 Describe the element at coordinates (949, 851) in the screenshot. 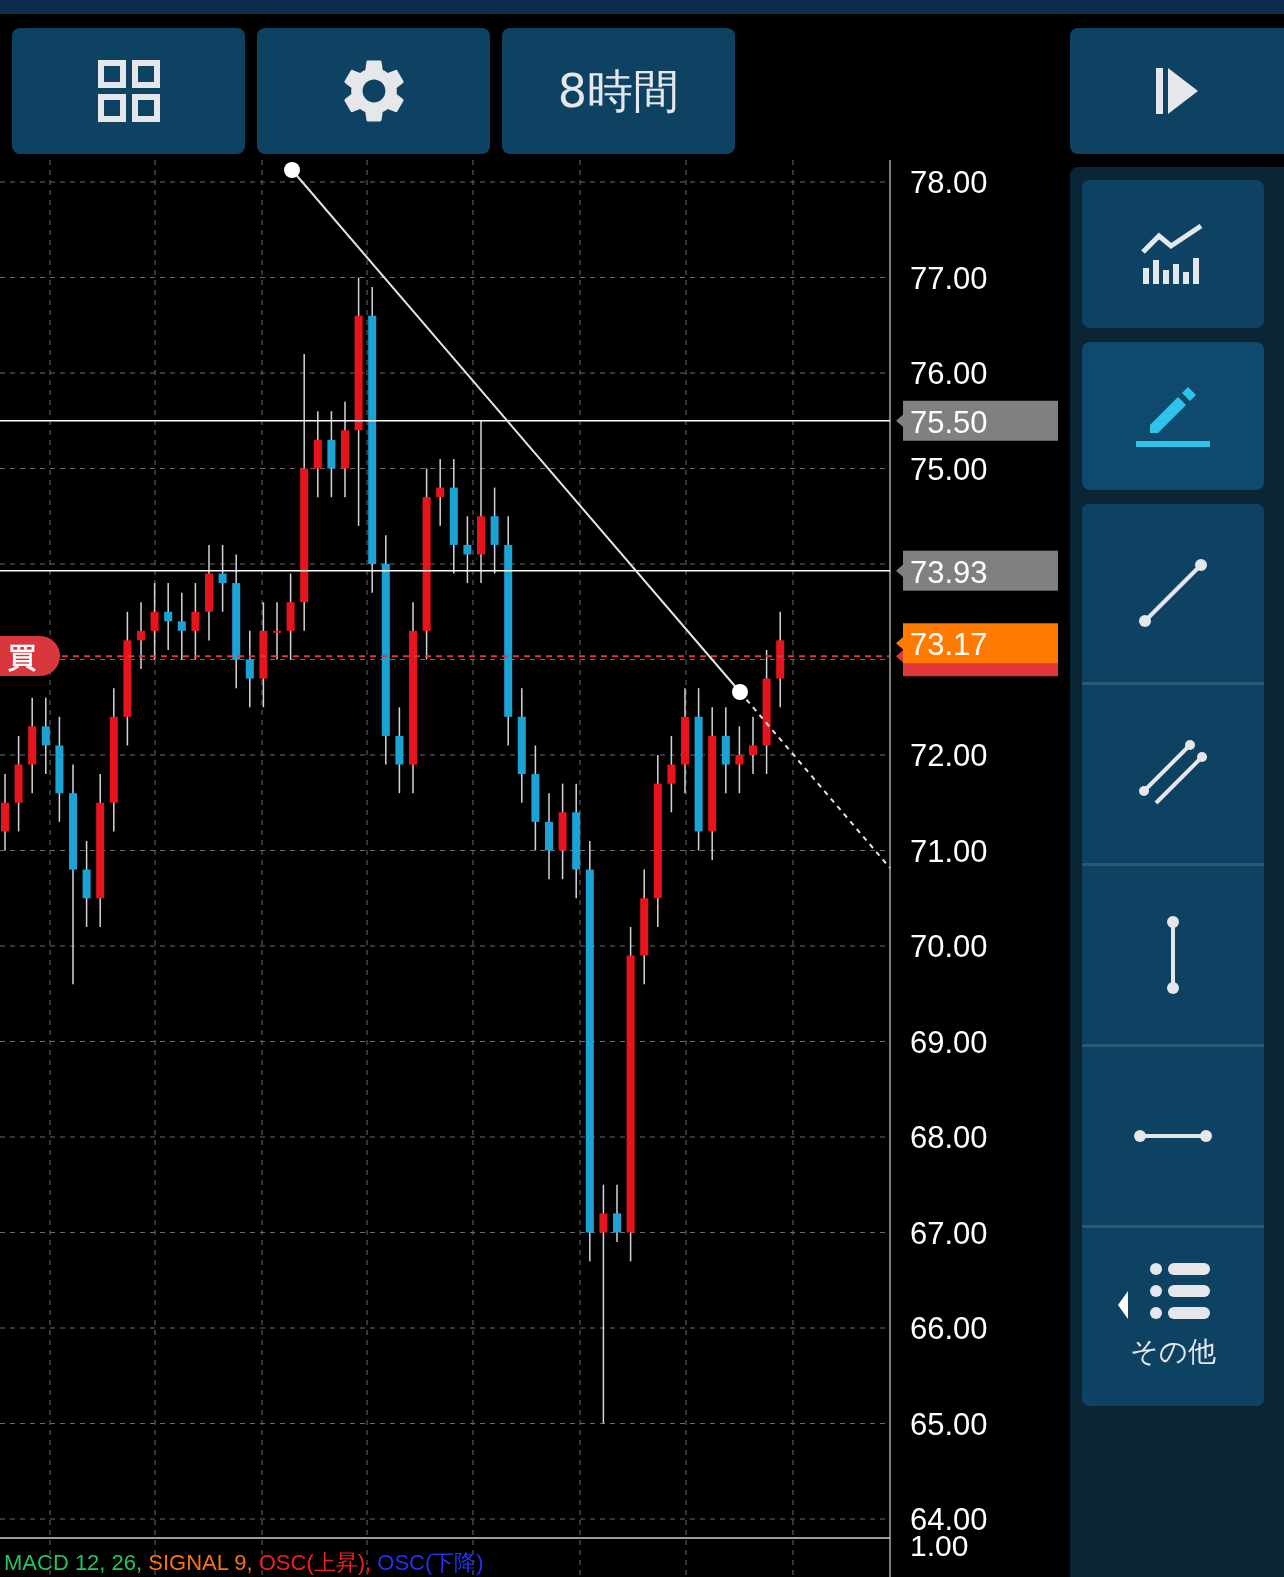

I see `price-axis-label: 71.00` at that location.